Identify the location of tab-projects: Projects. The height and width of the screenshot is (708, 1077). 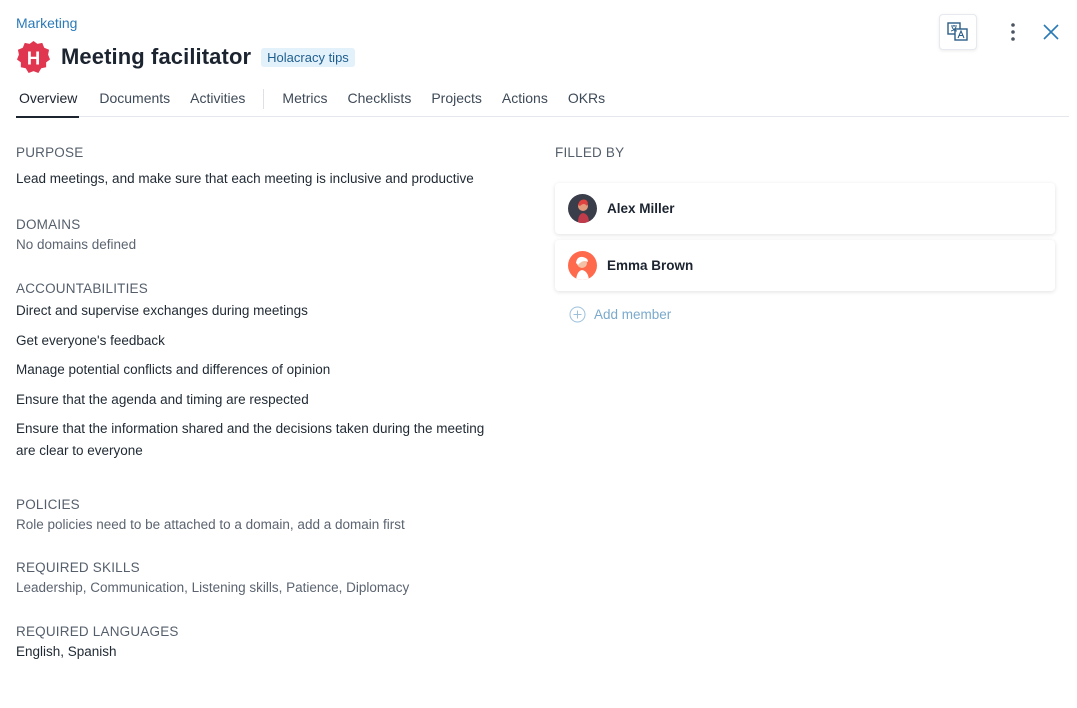
(456, 100).